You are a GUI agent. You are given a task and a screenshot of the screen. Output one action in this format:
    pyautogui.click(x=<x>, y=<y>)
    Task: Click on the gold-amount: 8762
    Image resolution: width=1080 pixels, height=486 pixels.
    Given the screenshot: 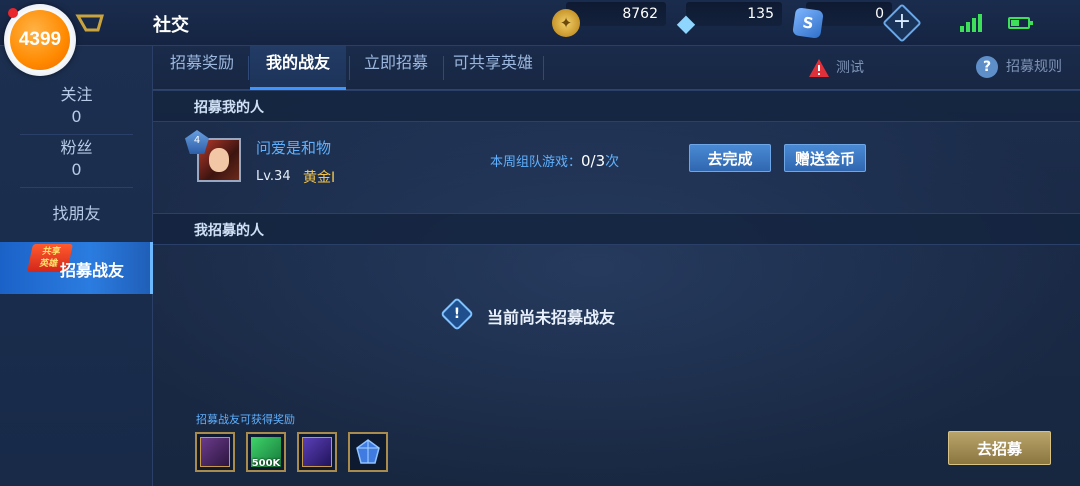 What is the action you would take?
    pyautogui.click(x=616, y=14)
    